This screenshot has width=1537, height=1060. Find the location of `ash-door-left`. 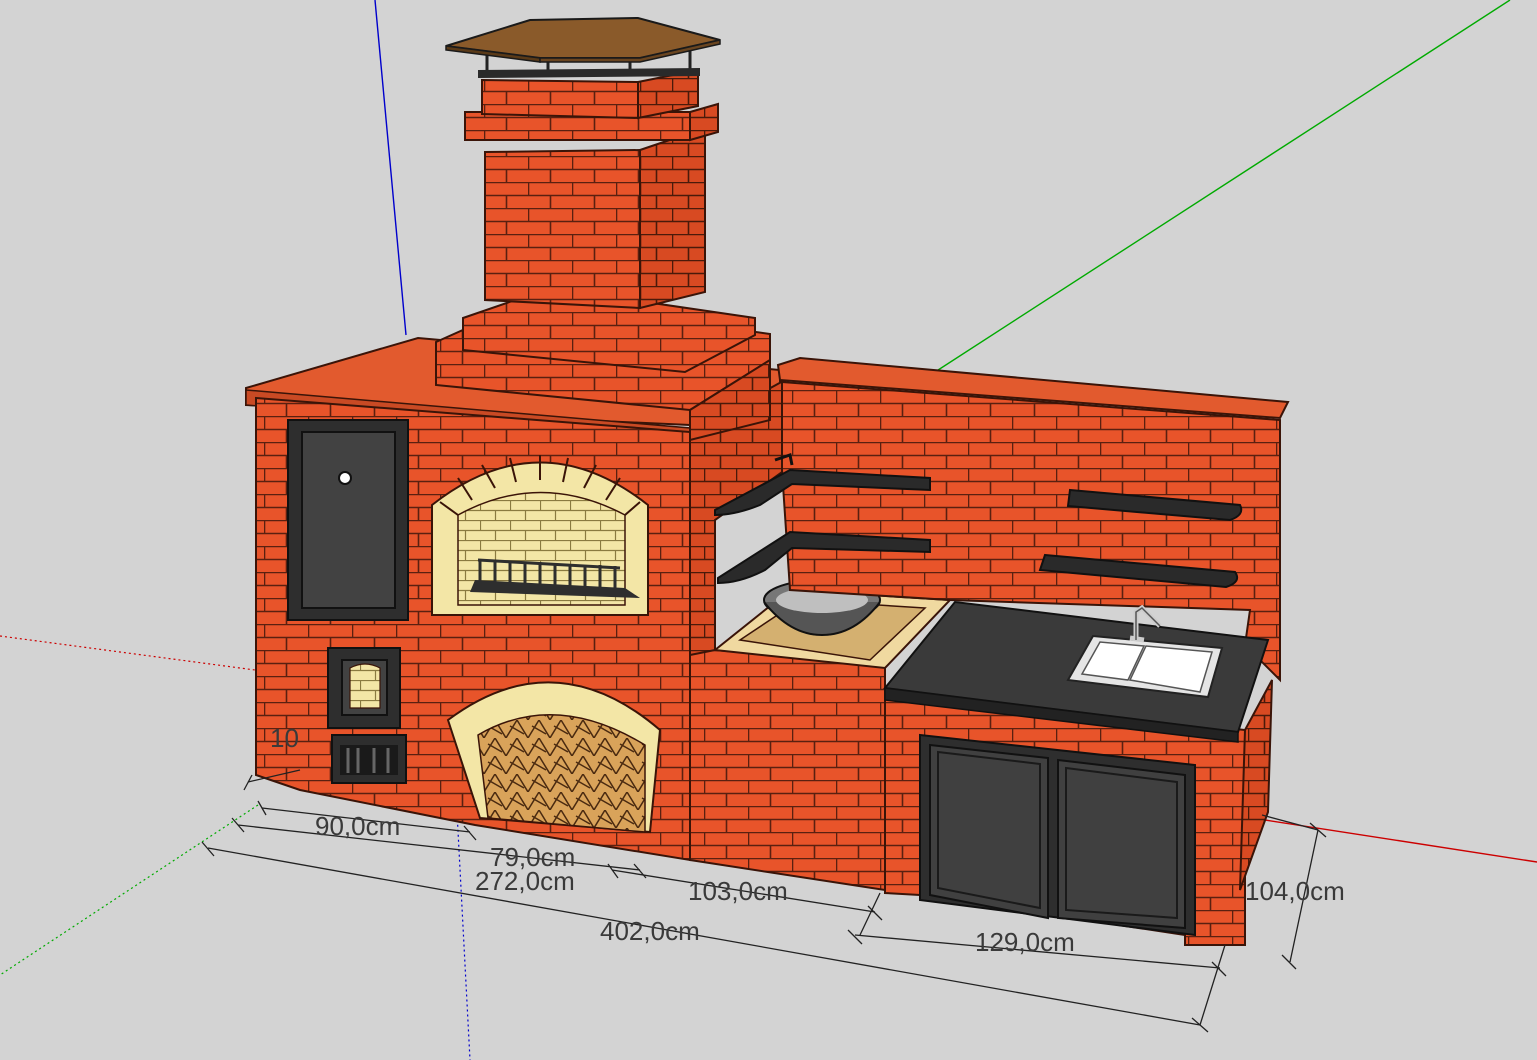

ash-door-left is located at coordinates (369, 759).